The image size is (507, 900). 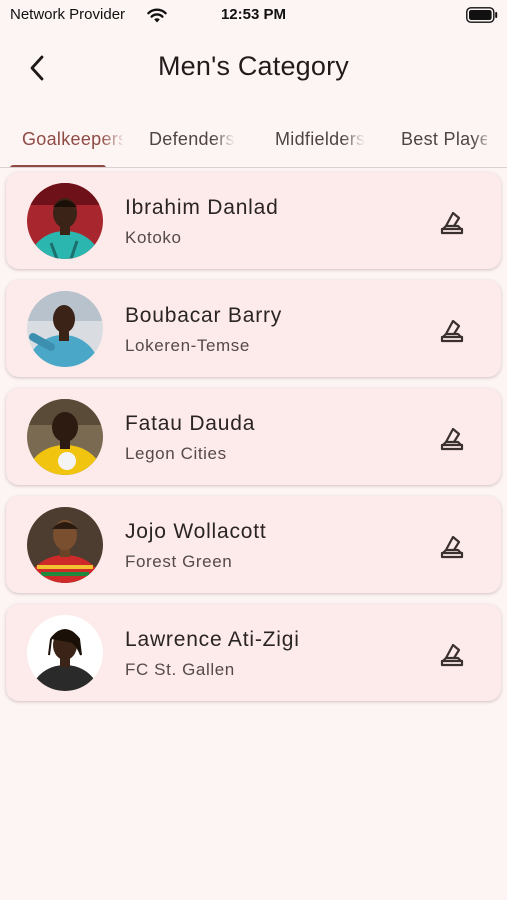 What do you see at coordinates (253, 544) in the screenshot?
I see `player-card: Jojo Wollacott Forest Green` at bounding box center [253, 544].